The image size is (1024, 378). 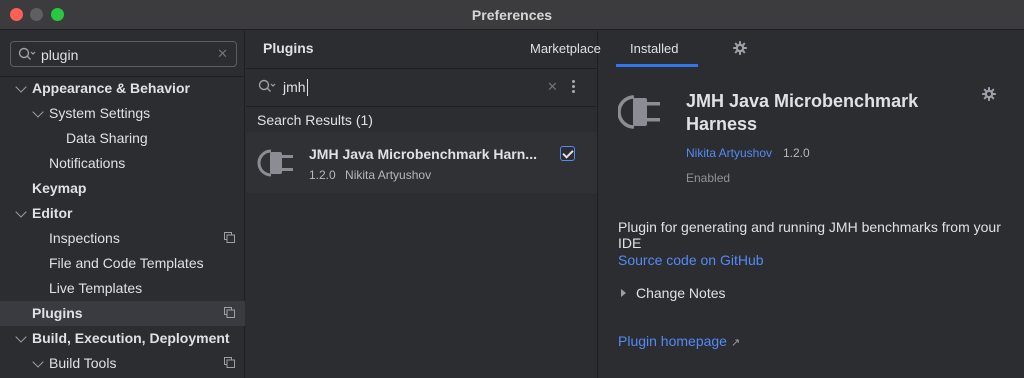 I want to click on more-options-icon, so click(x=574, y=87).